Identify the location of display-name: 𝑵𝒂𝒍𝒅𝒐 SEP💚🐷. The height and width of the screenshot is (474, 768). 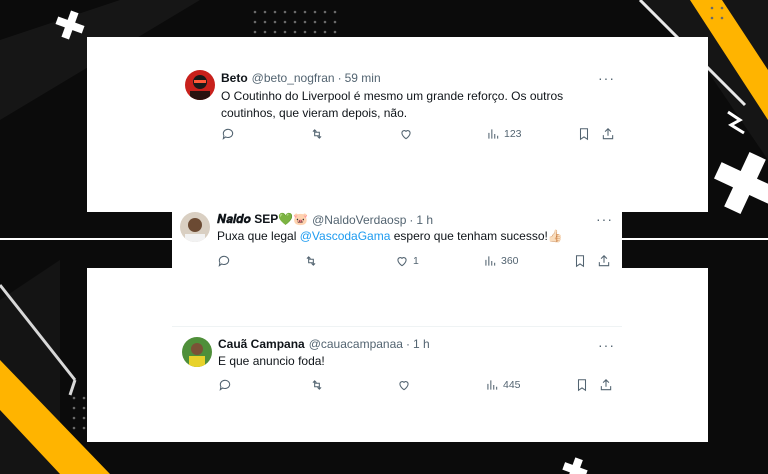
(262, 219).